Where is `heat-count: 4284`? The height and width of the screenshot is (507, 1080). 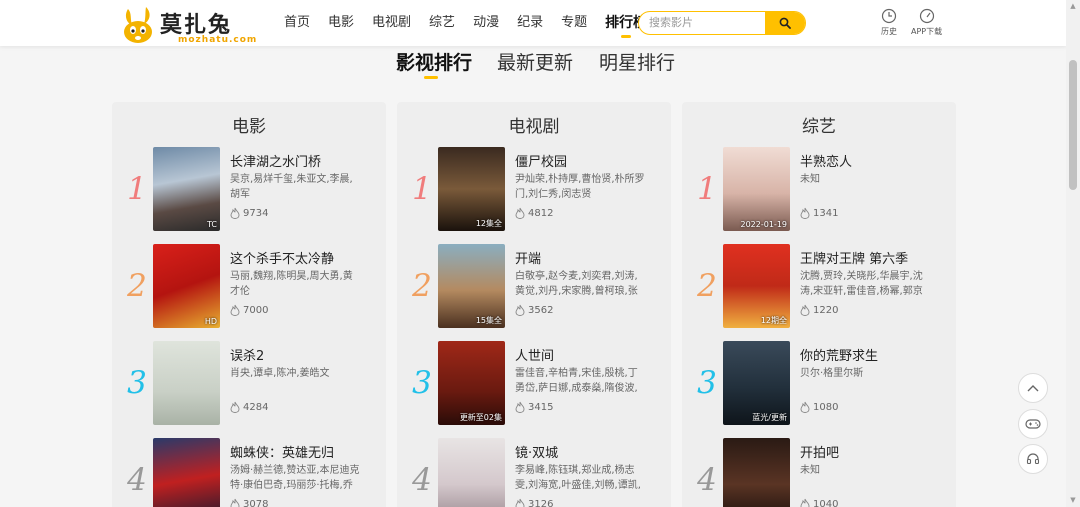
heat-count: 4284 is located at coordinates (249, 407).